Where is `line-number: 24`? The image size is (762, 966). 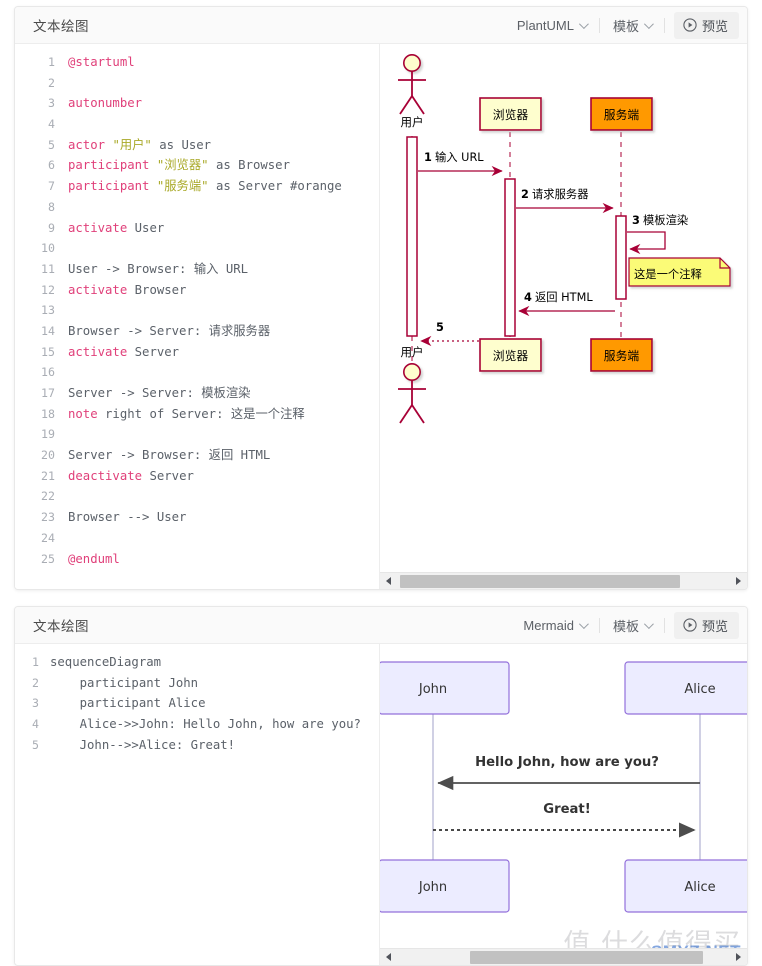 line-number: 24 is located at coordinates (48, 537).